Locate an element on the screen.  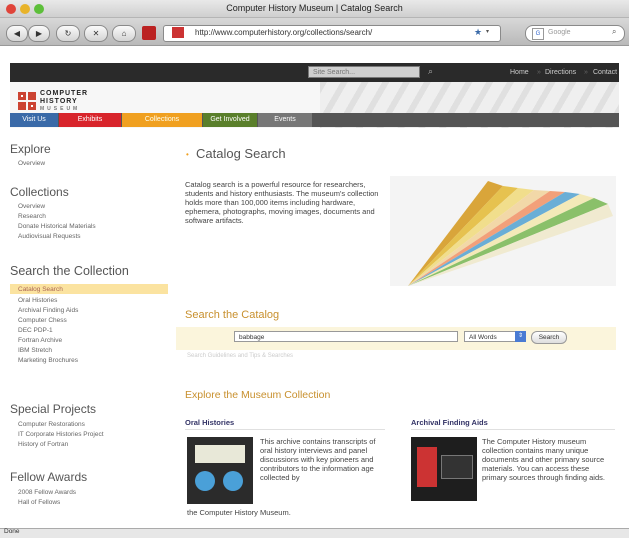
sidebar-item-donate: Donate Historical Materials is located at coordinates (57, 226).